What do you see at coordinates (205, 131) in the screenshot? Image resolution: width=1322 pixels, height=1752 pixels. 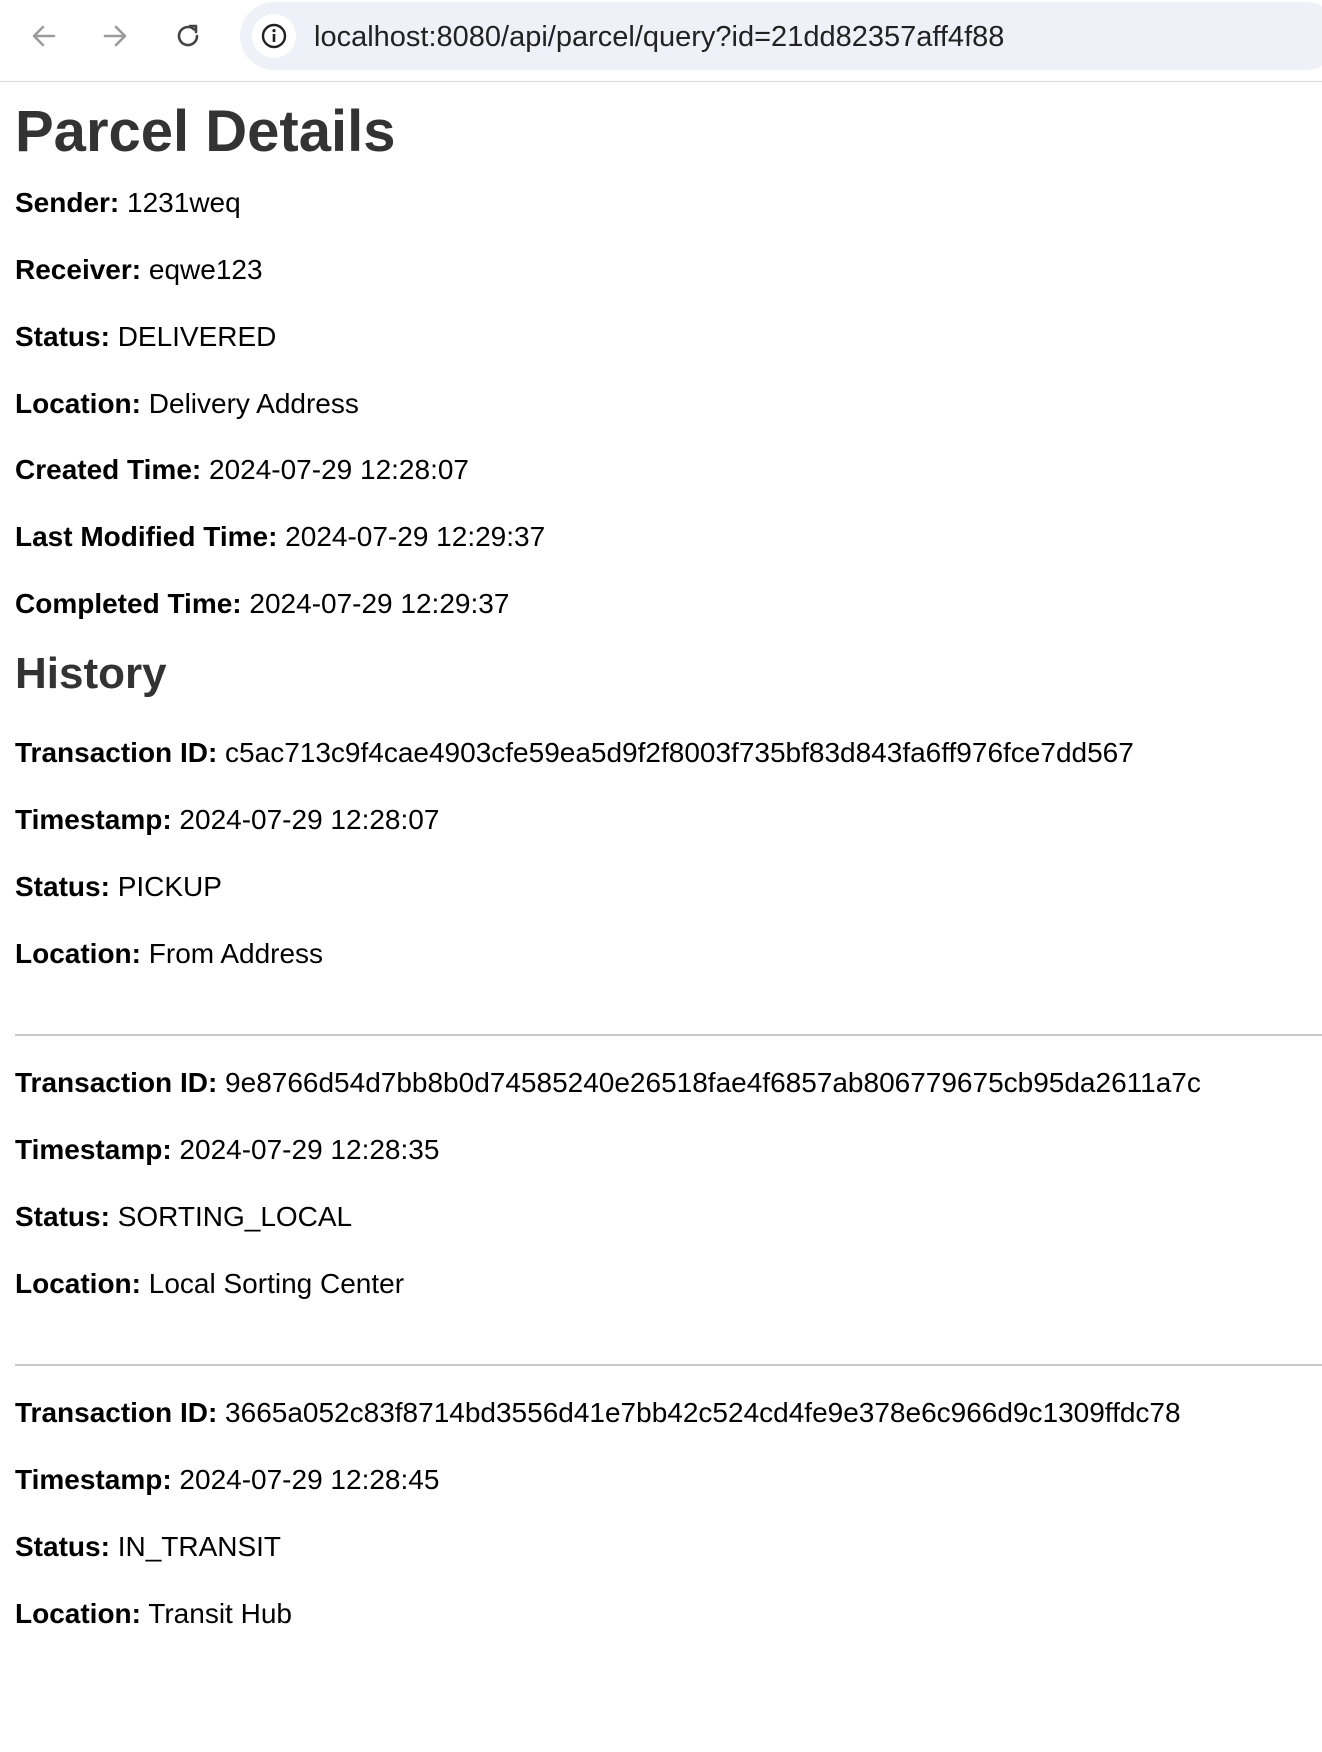 I see `page-title: Parcel Details` at bounding box center [205, 131].